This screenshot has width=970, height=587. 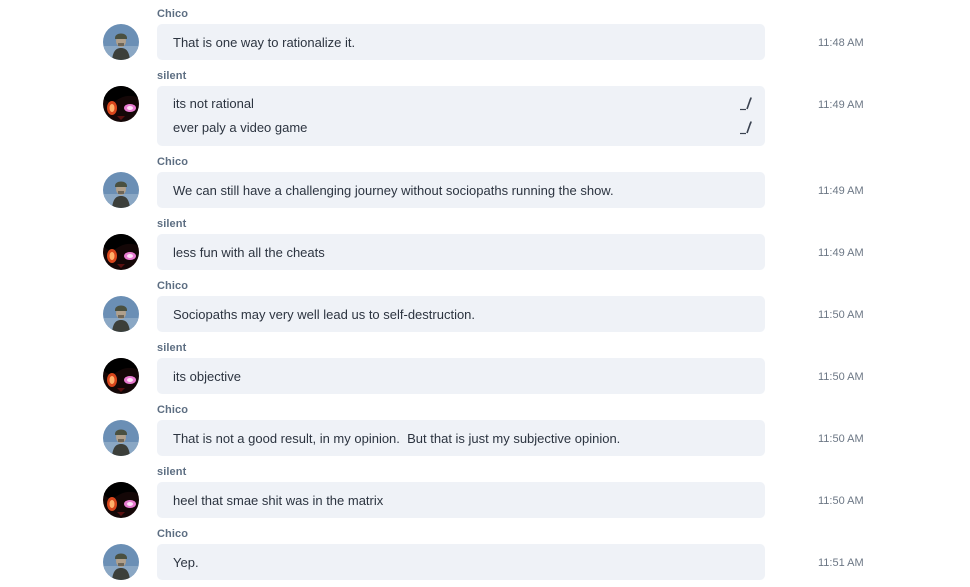 I want to click on message-text: ever paly a video game, so click(x=240, y=127).